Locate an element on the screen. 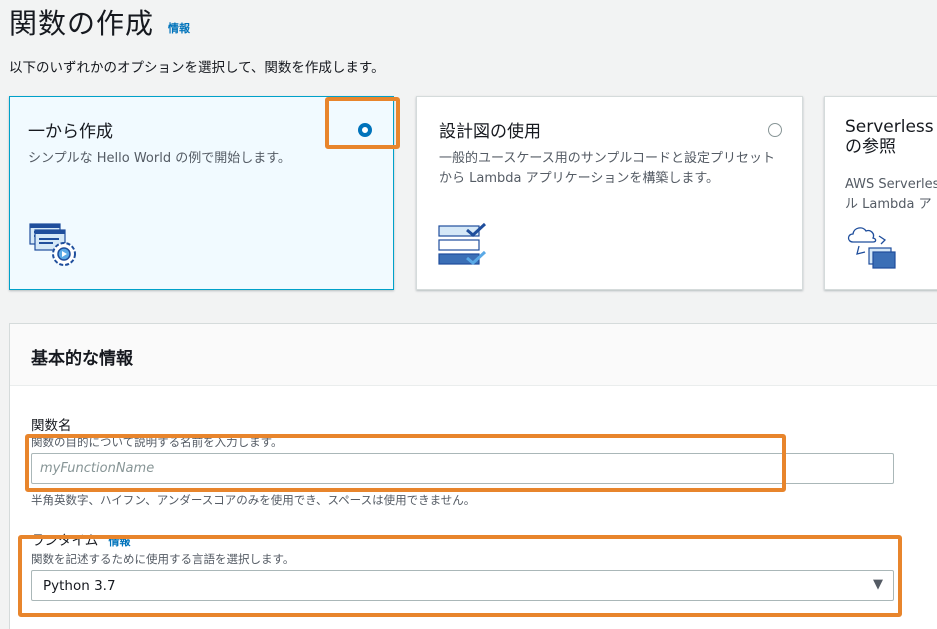  option-card-serverless-repo: Serverless の参照 AWS Serverles ル Lambda ア is located at coordinates (880, 193).